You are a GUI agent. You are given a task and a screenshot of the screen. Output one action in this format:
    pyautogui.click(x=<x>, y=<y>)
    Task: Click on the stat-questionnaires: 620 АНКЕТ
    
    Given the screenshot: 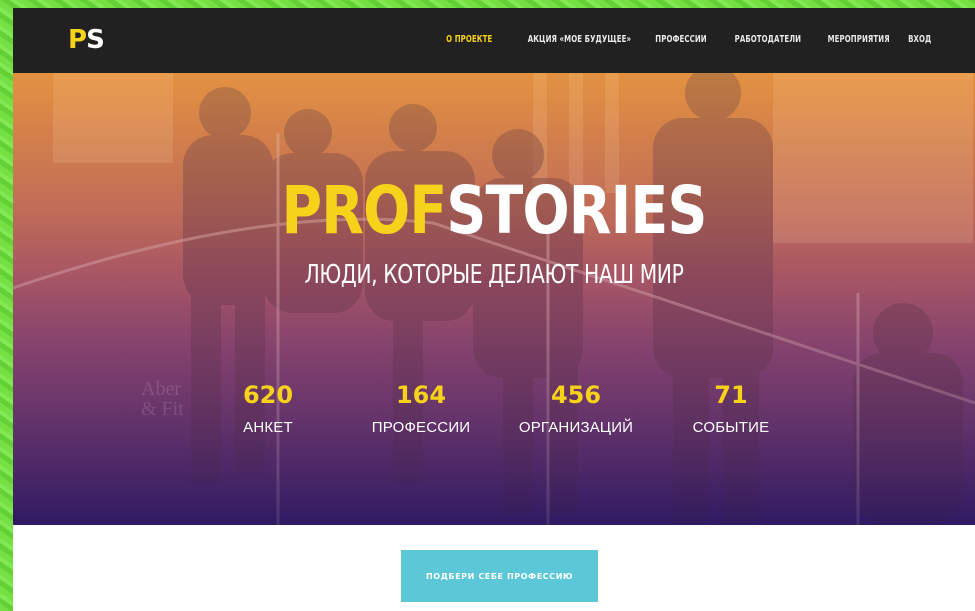 What is the action you would take?
    pyautogui.click(x=268, y=410)
    